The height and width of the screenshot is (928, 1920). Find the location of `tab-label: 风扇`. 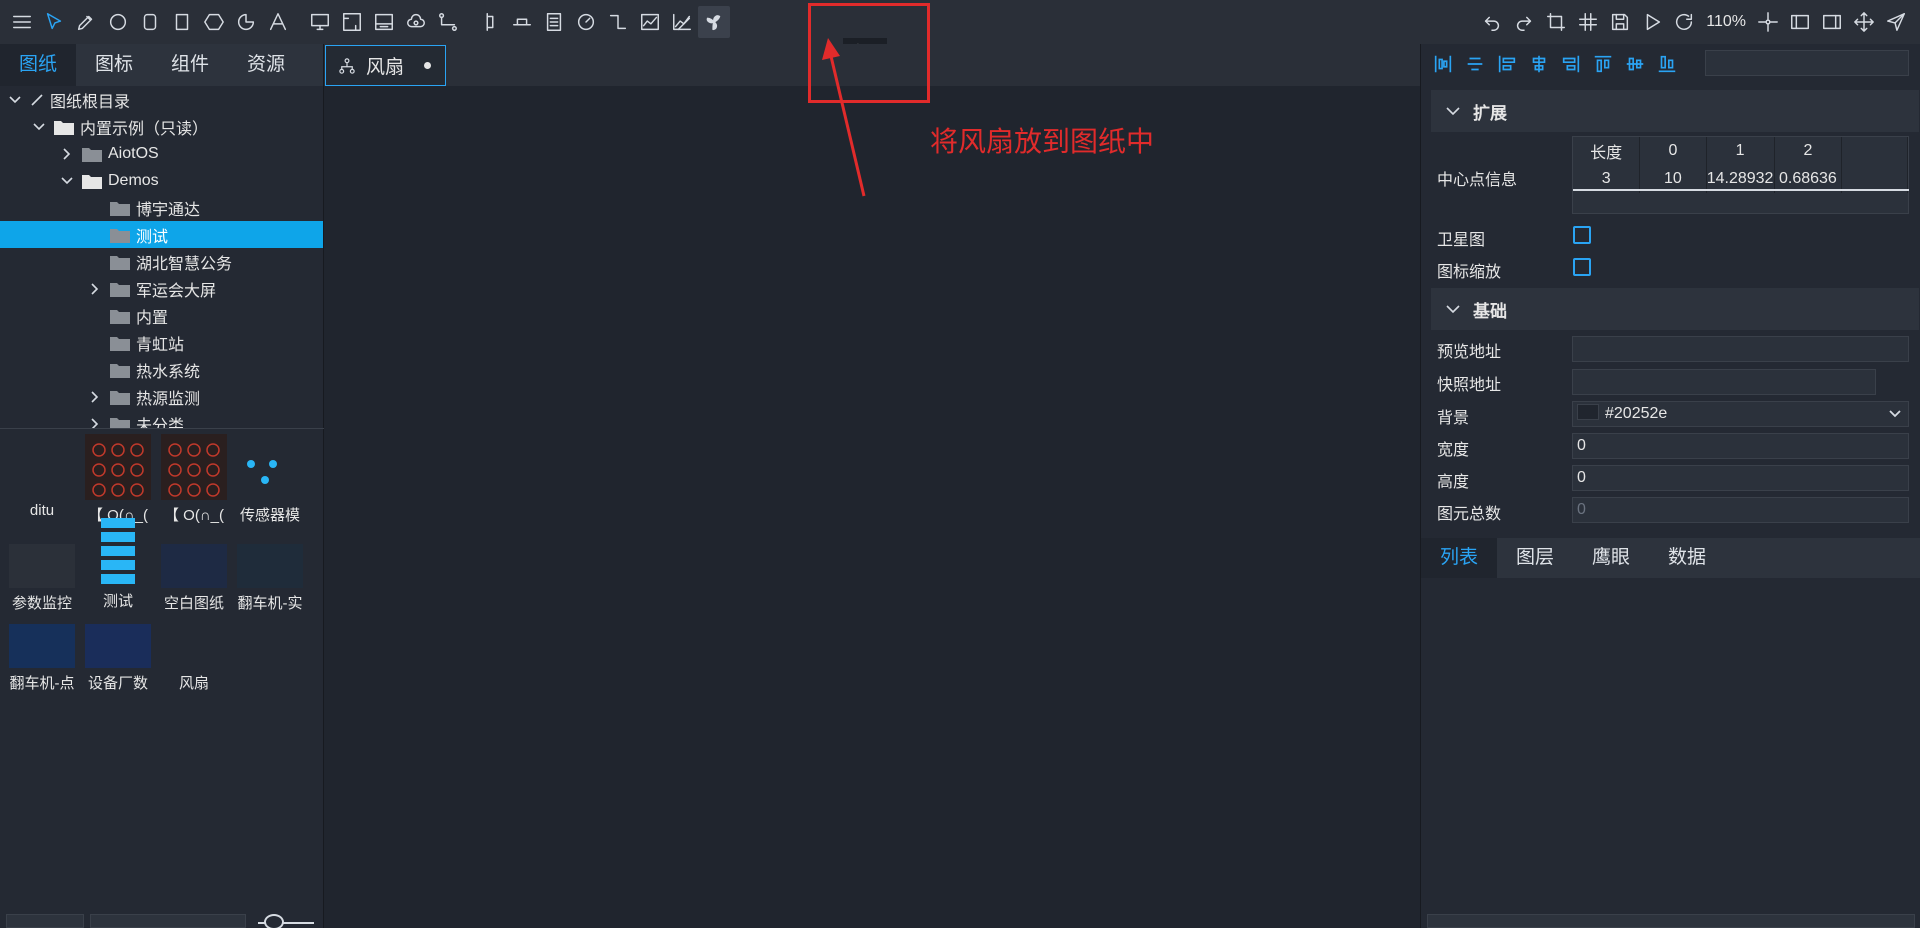

tab-label: 风扇 is located at coordinates (385, 67).